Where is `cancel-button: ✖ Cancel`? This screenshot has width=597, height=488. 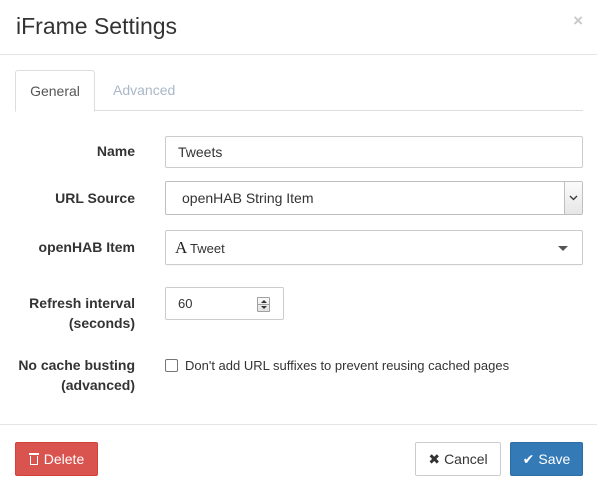 cancel-button: ✖ Cancel is located at coordinates (458, 459).